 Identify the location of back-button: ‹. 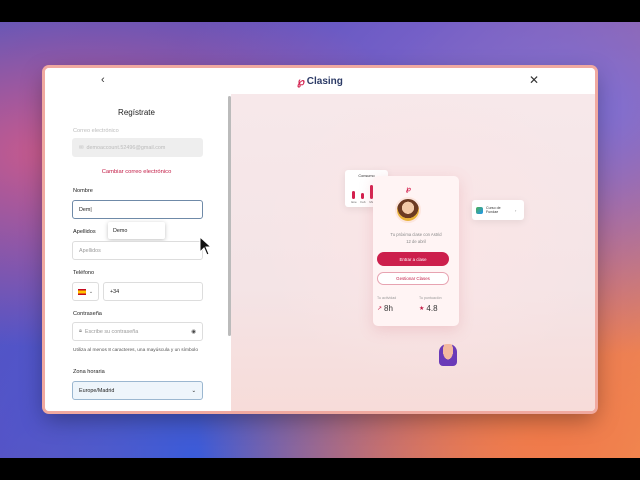
(103, 80).